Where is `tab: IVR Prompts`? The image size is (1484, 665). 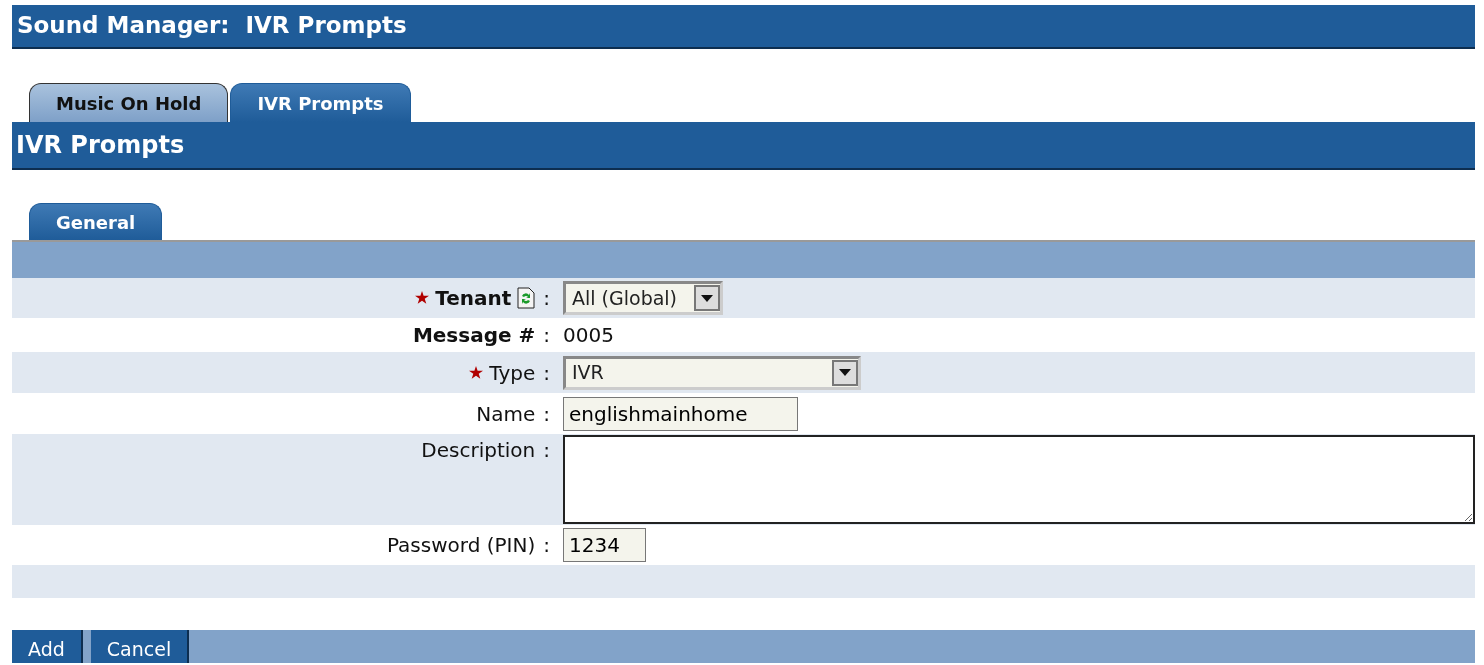 tab: IVR Prompts is located at coordinates (320, 102).